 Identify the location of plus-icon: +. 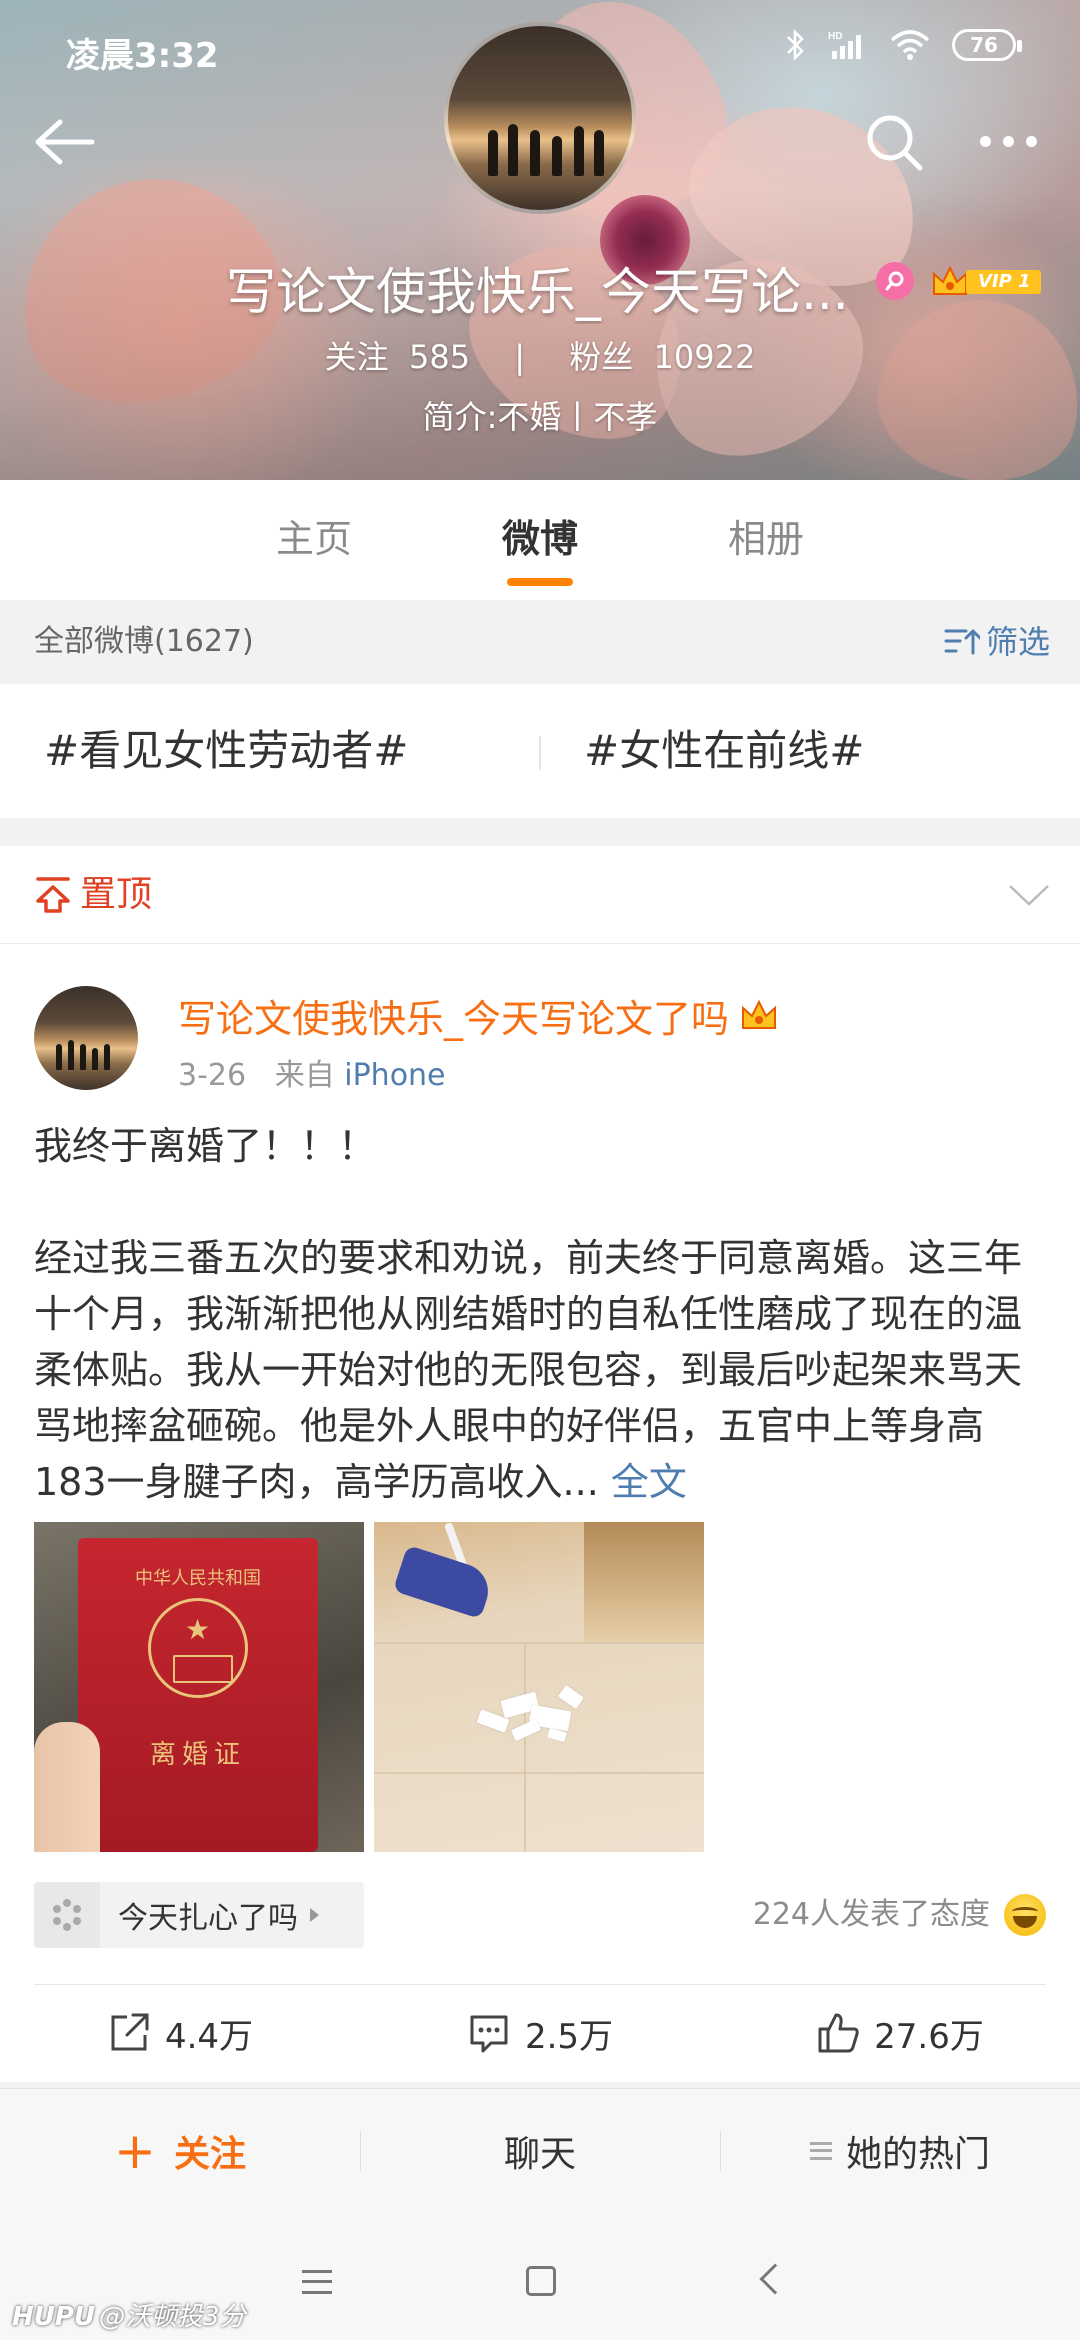
(135, 2150).